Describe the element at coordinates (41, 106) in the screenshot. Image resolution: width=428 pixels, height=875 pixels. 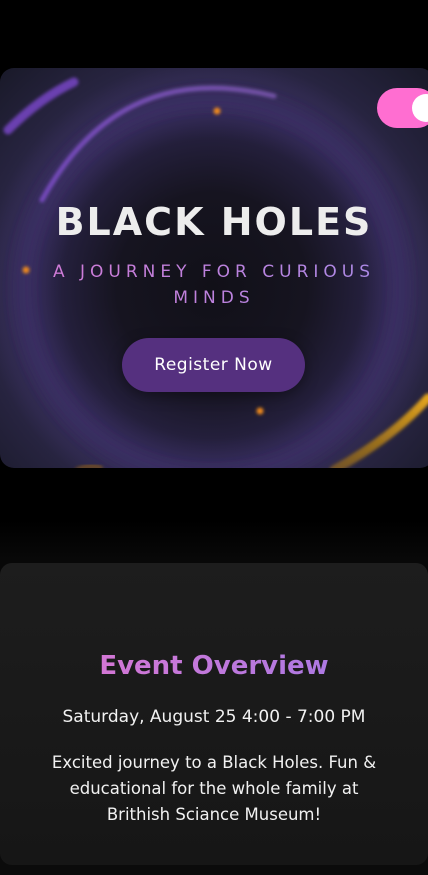
I see `purple-arc-outer` at that location.